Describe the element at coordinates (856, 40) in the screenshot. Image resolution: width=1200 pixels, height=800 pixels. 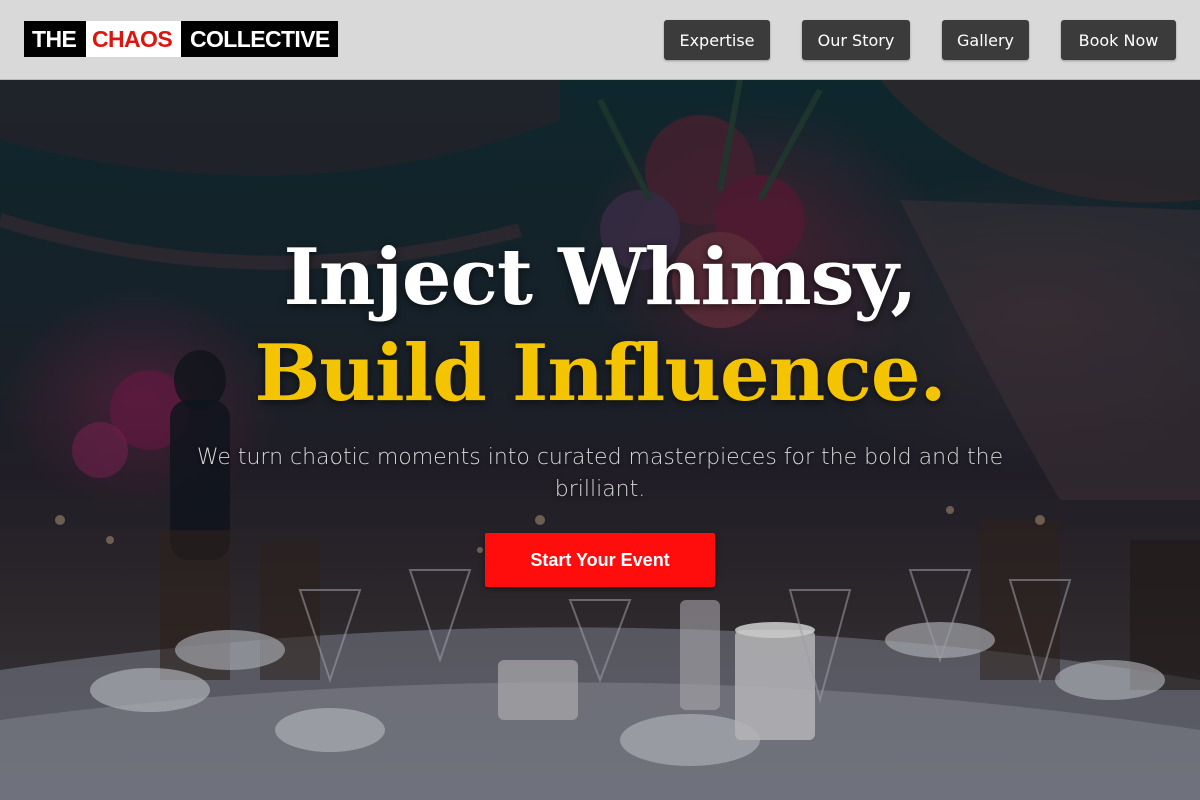
I see `nav-our-story-button: Our Story` at that location.